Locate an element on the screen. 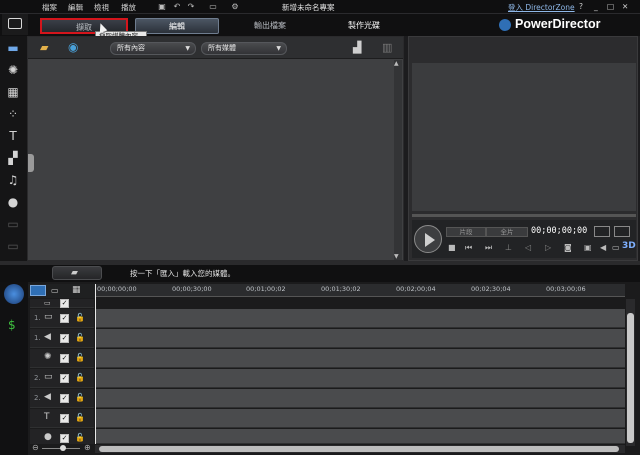 Image resolution: width=640 pixels, height=455 pixels. magic-music-icon: $ is located at coordinates (12, 325).